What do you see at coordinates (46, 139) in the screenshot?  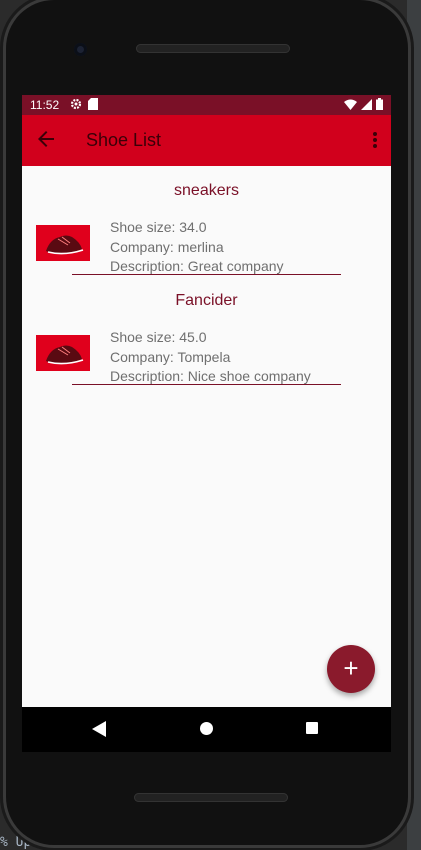 I see `arrow-left-icon` at bounding box center [46, 139].